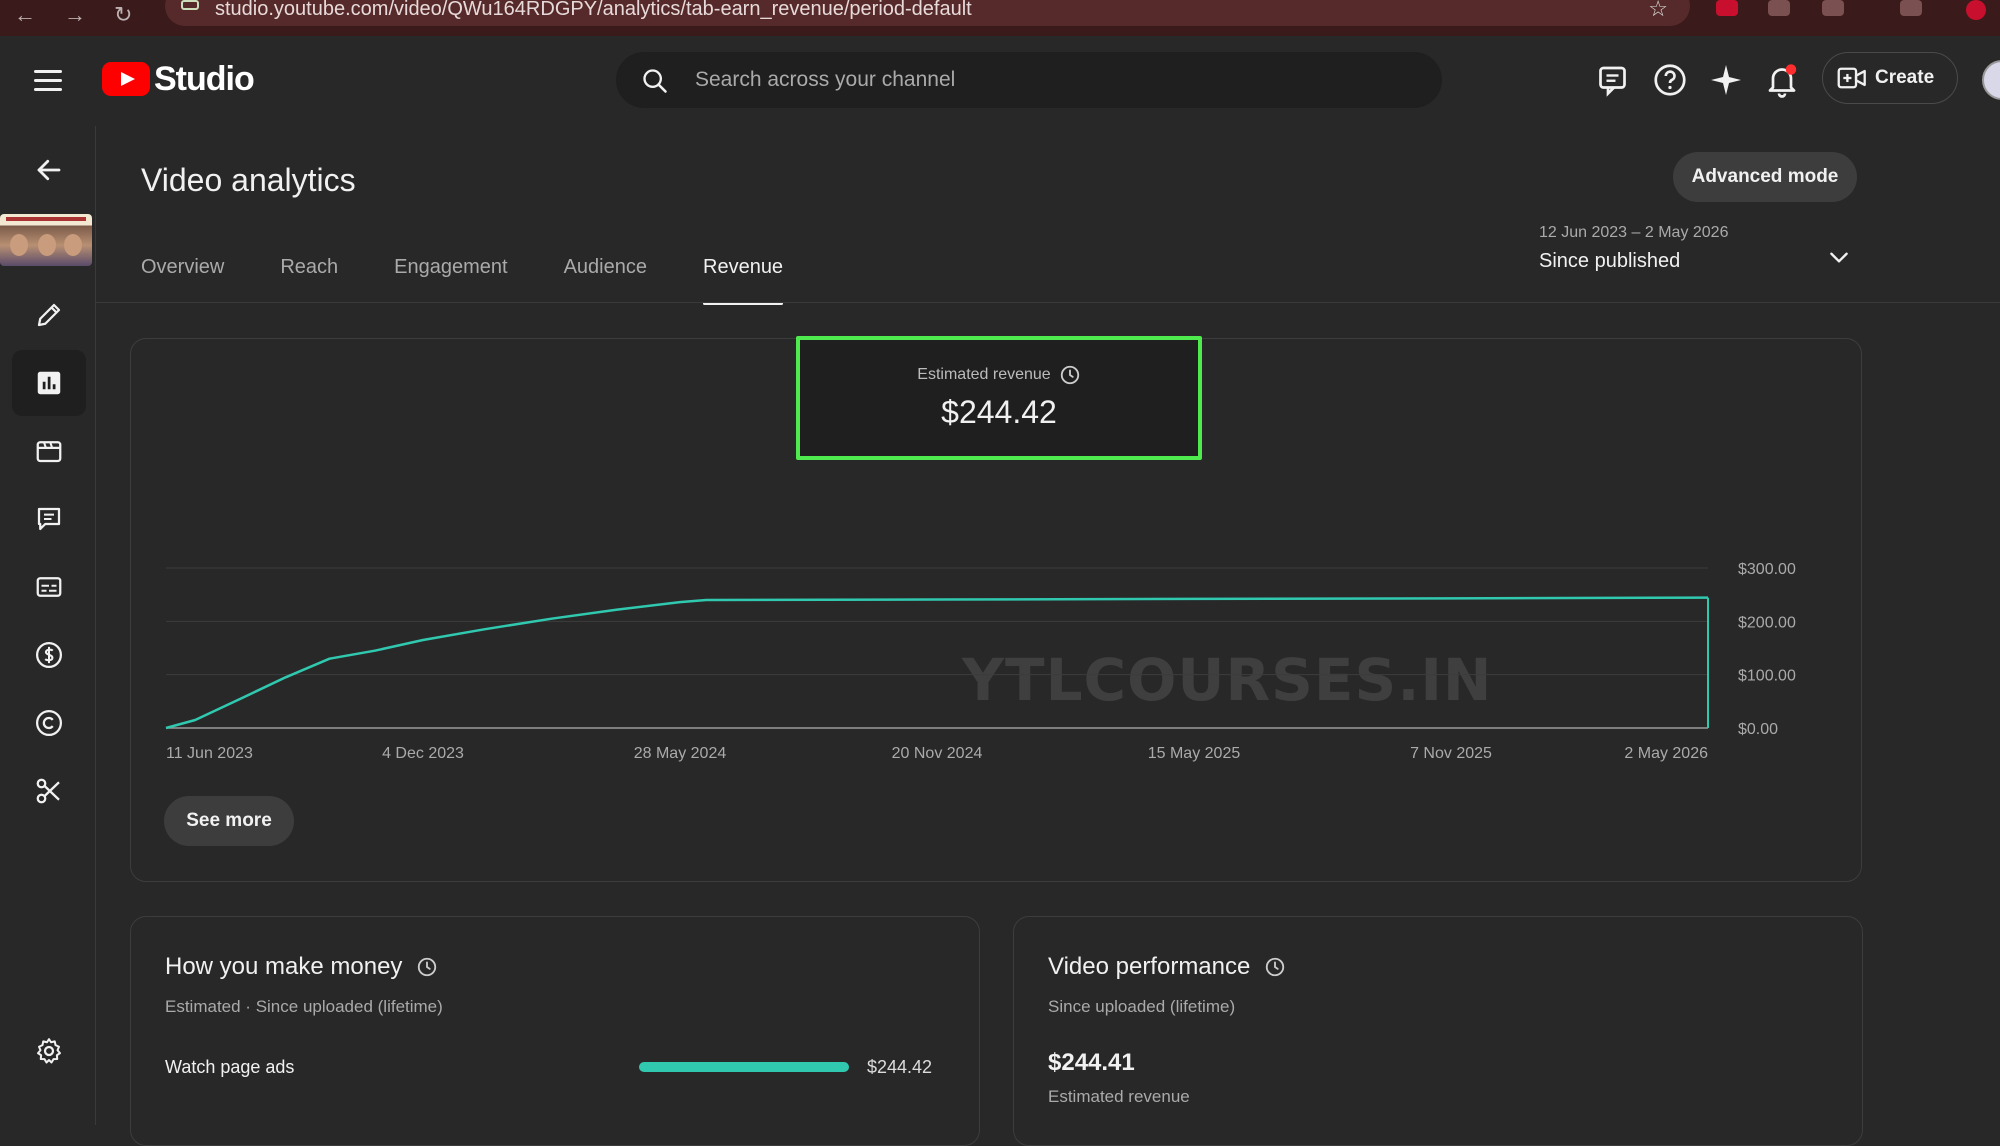 This screenshot has height=1146, width=2000. What do you see at coordinates (1911, 8) in the screenshot?
I see `search-lens-icon` at bounding box center [1911, 8].